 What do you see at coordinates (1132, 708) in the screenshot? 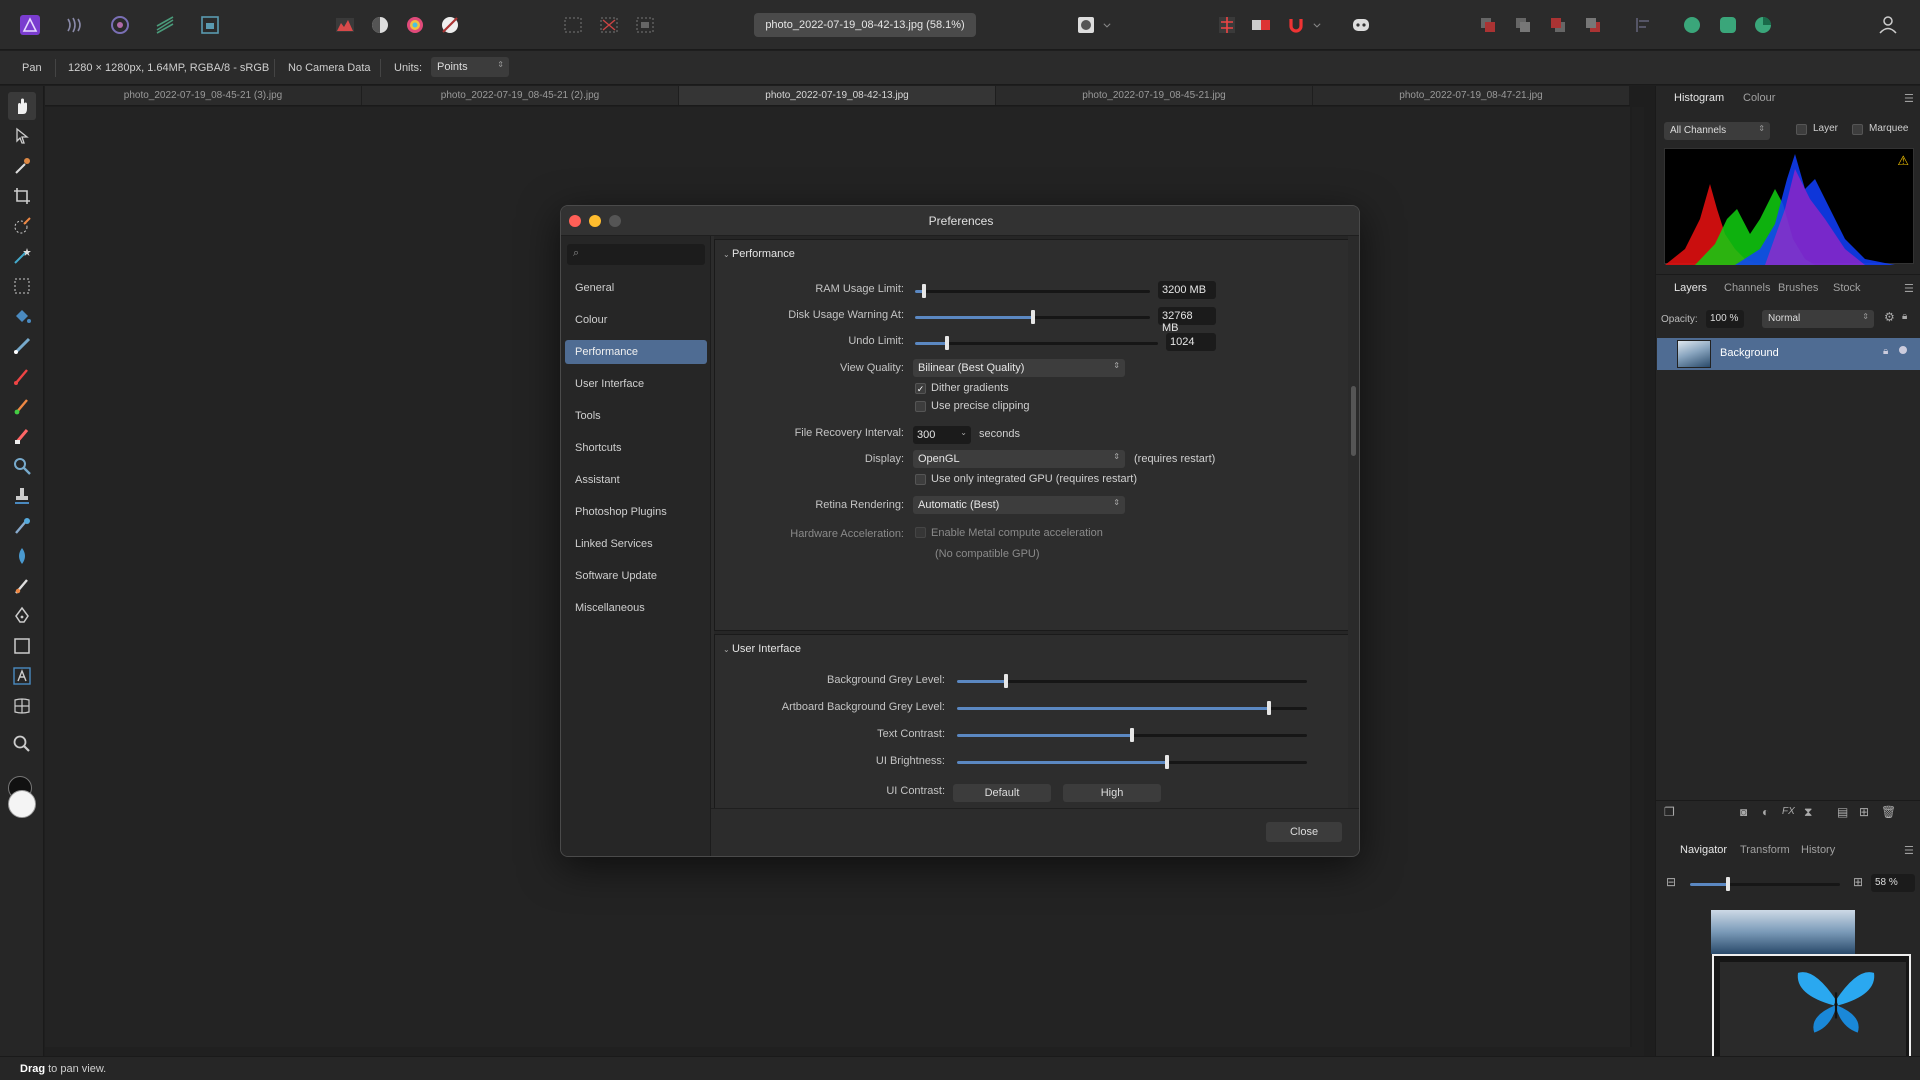
I see `artboard-grey-slider` at bounding box center [1132, 708].